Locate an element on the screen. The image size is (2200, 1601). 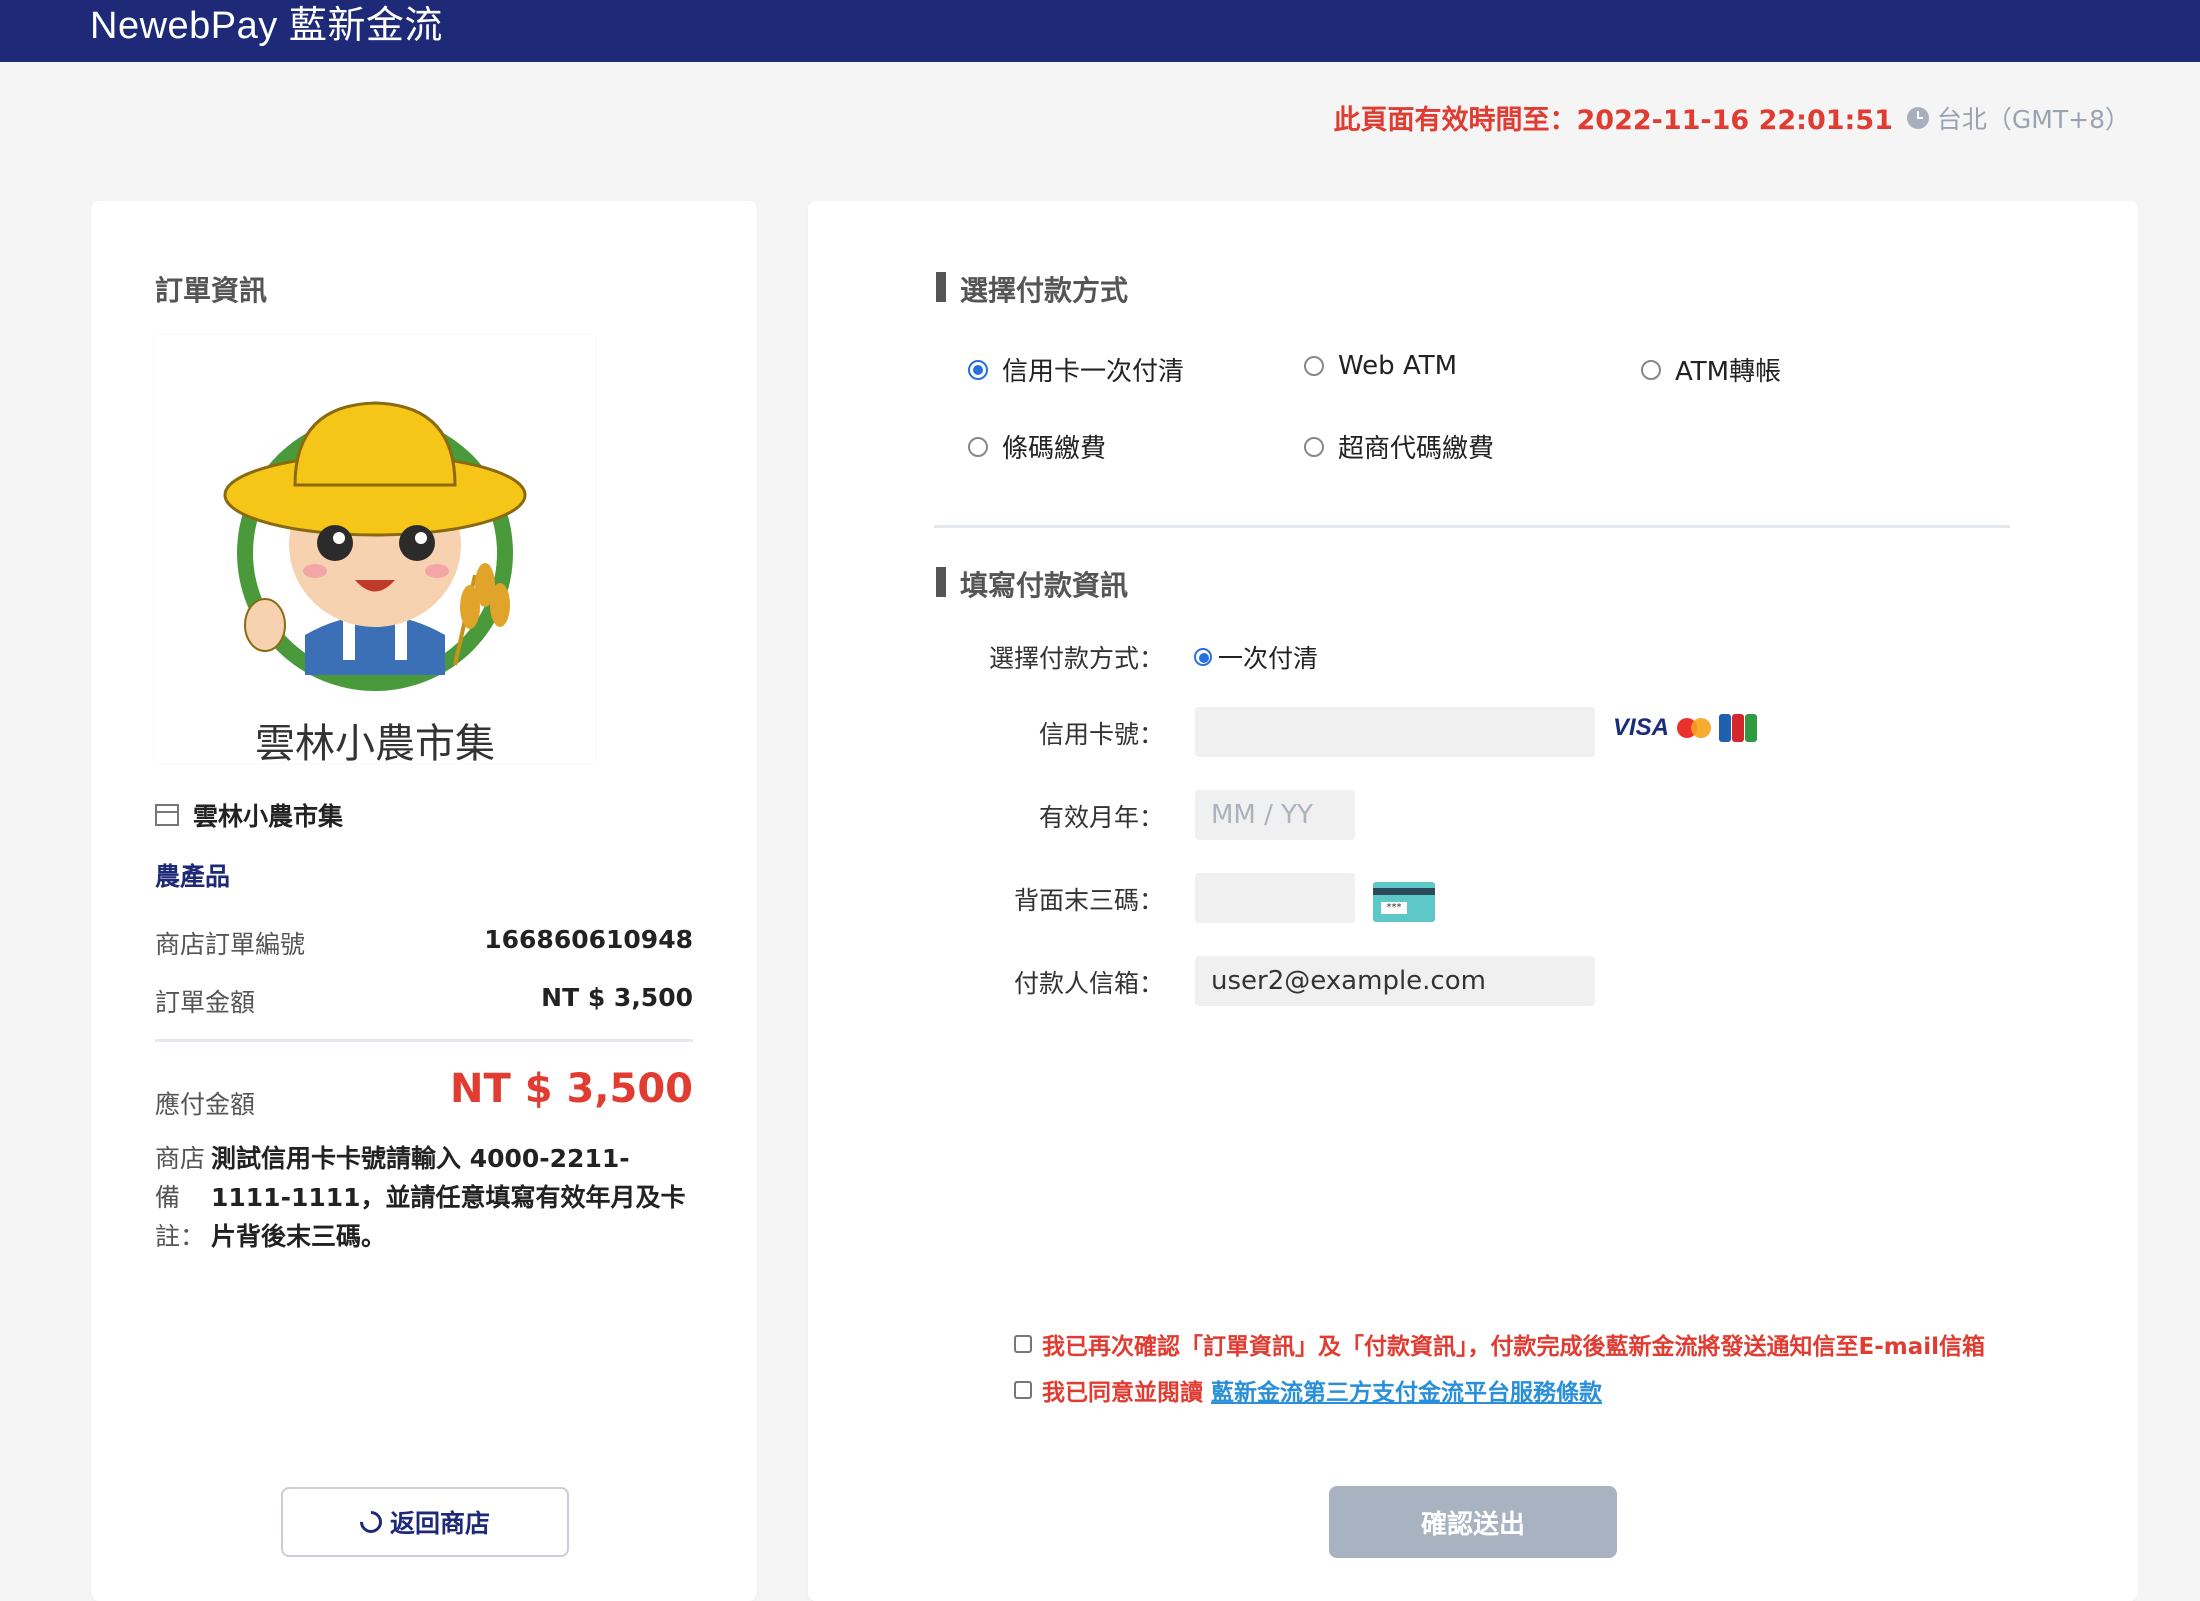
order-number-row: 商店訂單編號 166860610948 is located at coordinates (424, 943).